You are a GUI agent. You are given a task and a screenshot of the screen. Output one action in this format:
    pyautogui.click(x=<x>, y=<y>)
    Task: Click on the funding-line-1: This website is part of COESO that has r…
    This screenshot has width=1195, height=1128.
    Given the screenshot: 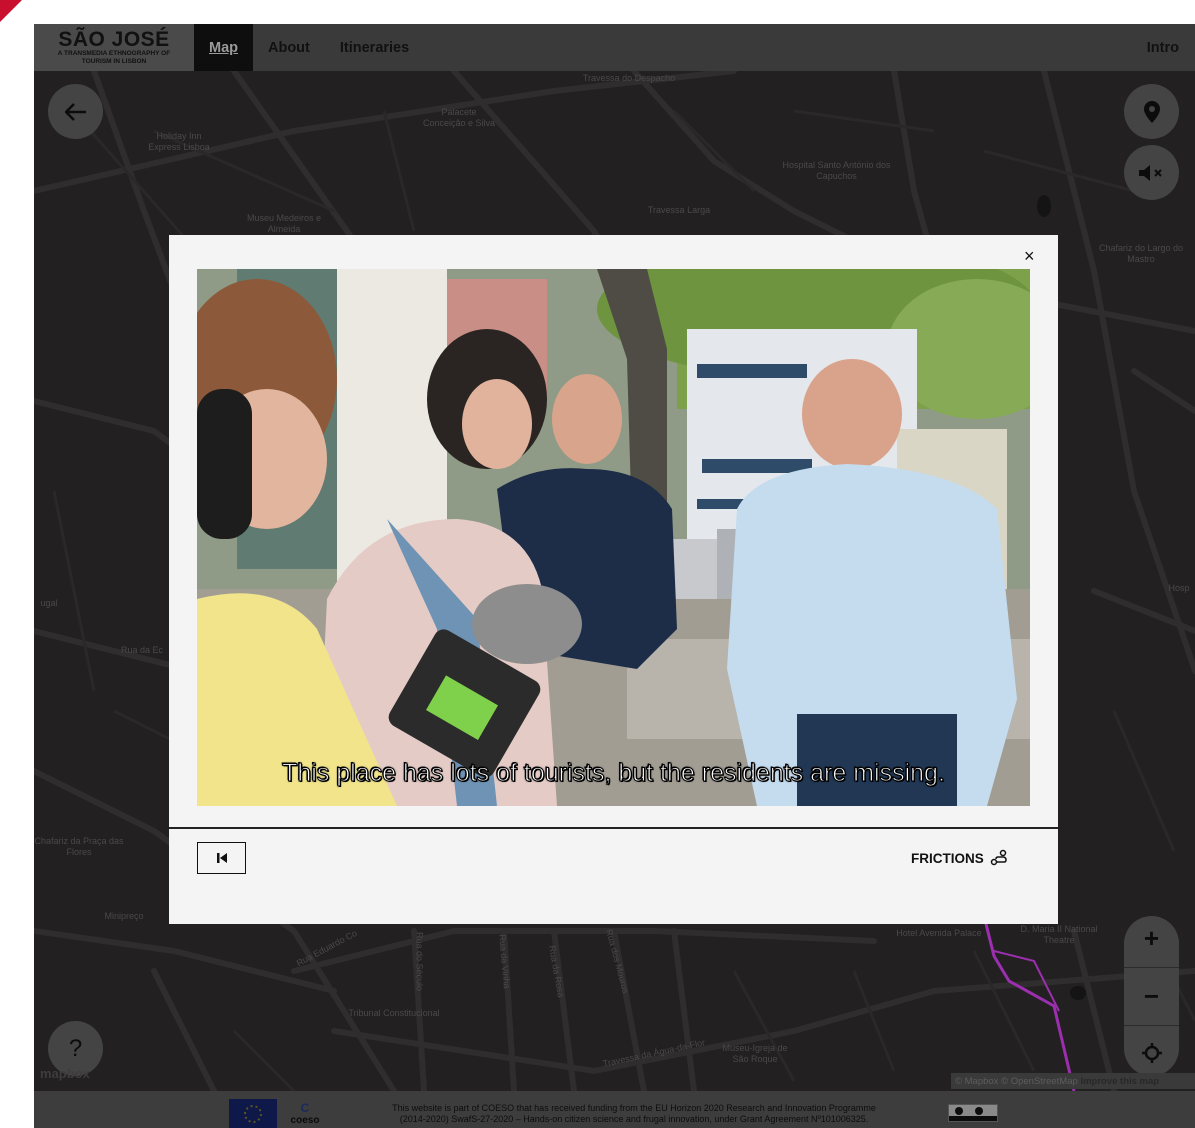 What is the action you would take?
    pyautogui.click(x=634, y=1108)
    